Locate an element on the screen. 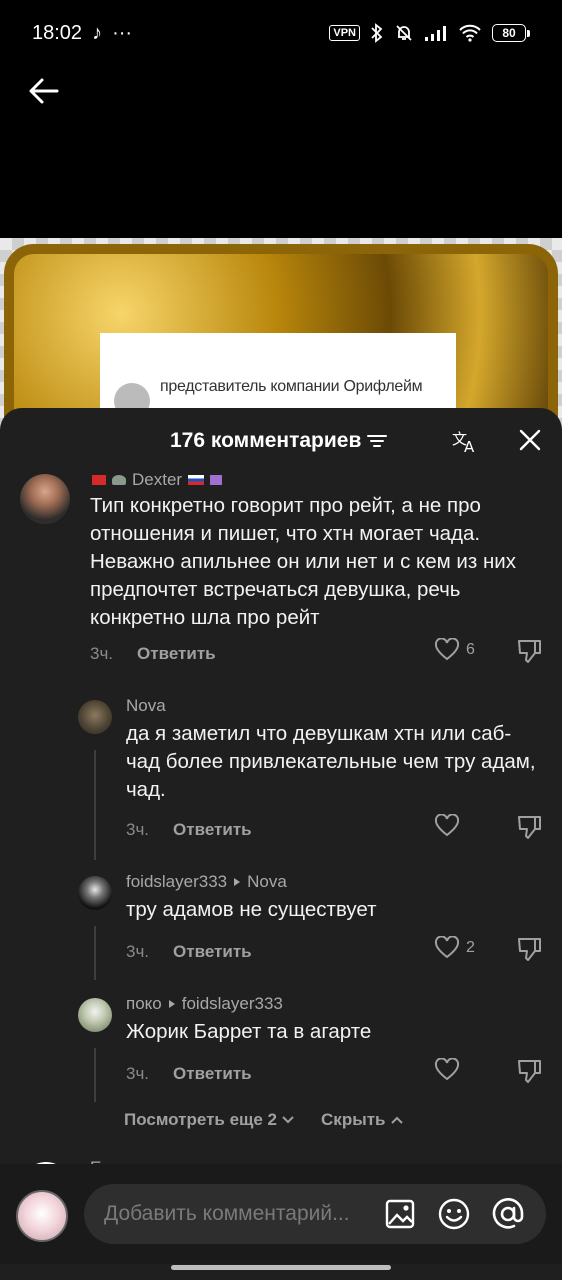 This screenshot has height=1280, width=562. mention-button is located at coordinates (508, 1214).